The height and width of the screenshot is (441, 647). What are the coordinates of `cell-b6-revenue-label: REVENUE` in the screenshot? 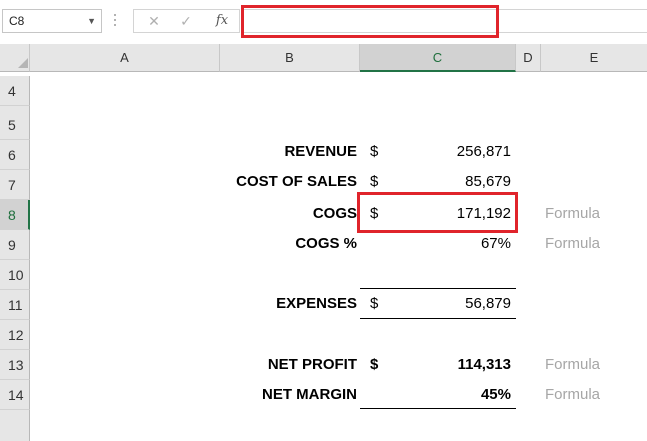 It's located at (320, 152).